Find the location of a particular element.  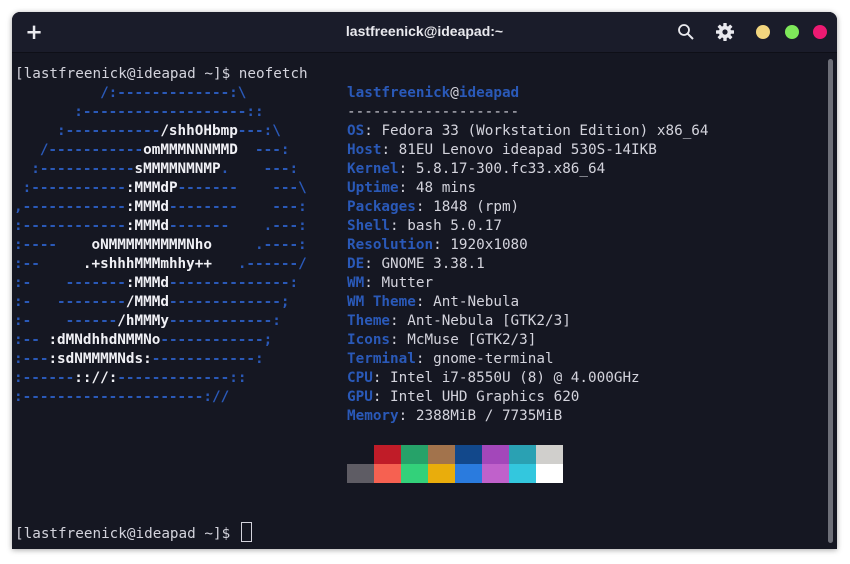

info-row: Packages: 1848 (rpm) is located at coordinates (433, 207).